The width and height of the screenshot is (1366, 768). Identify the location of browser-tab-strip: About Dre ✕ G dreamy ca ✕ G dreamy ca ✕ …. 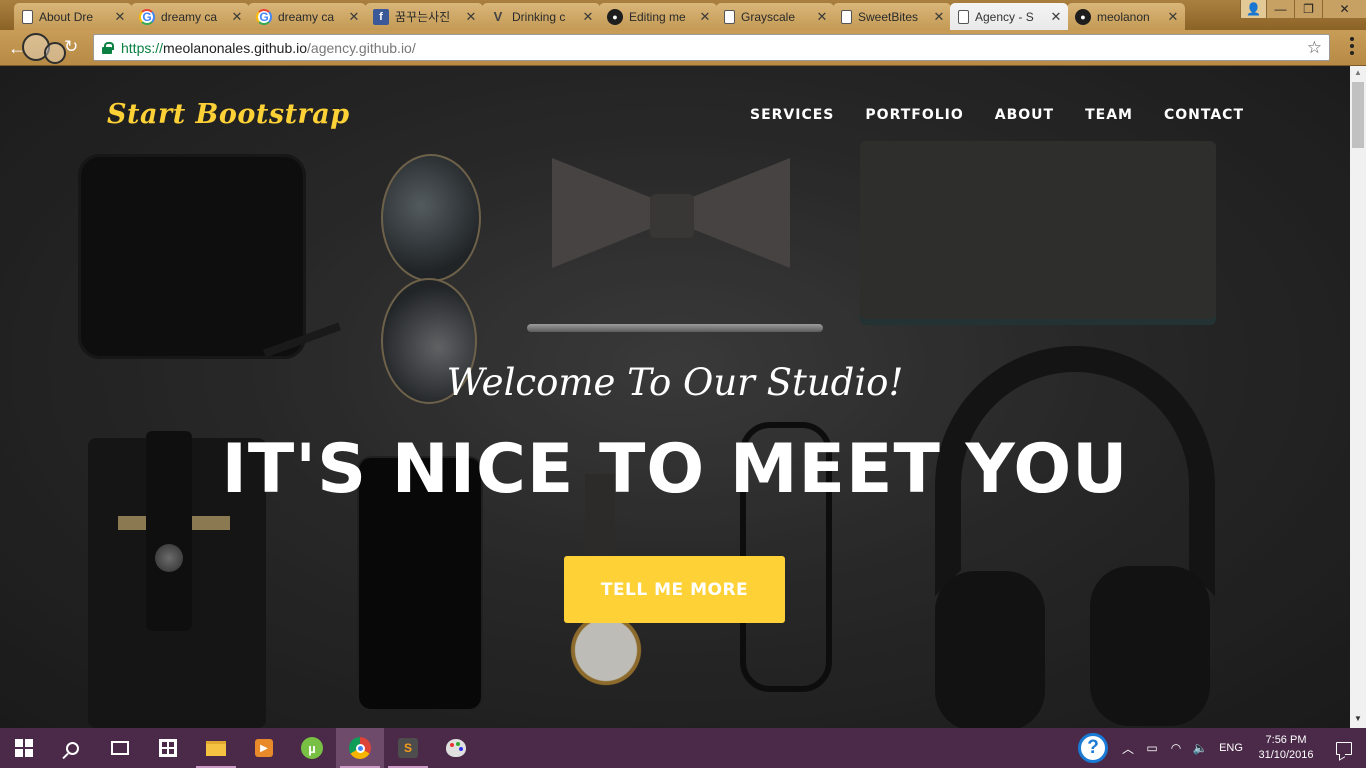
(683, 15).